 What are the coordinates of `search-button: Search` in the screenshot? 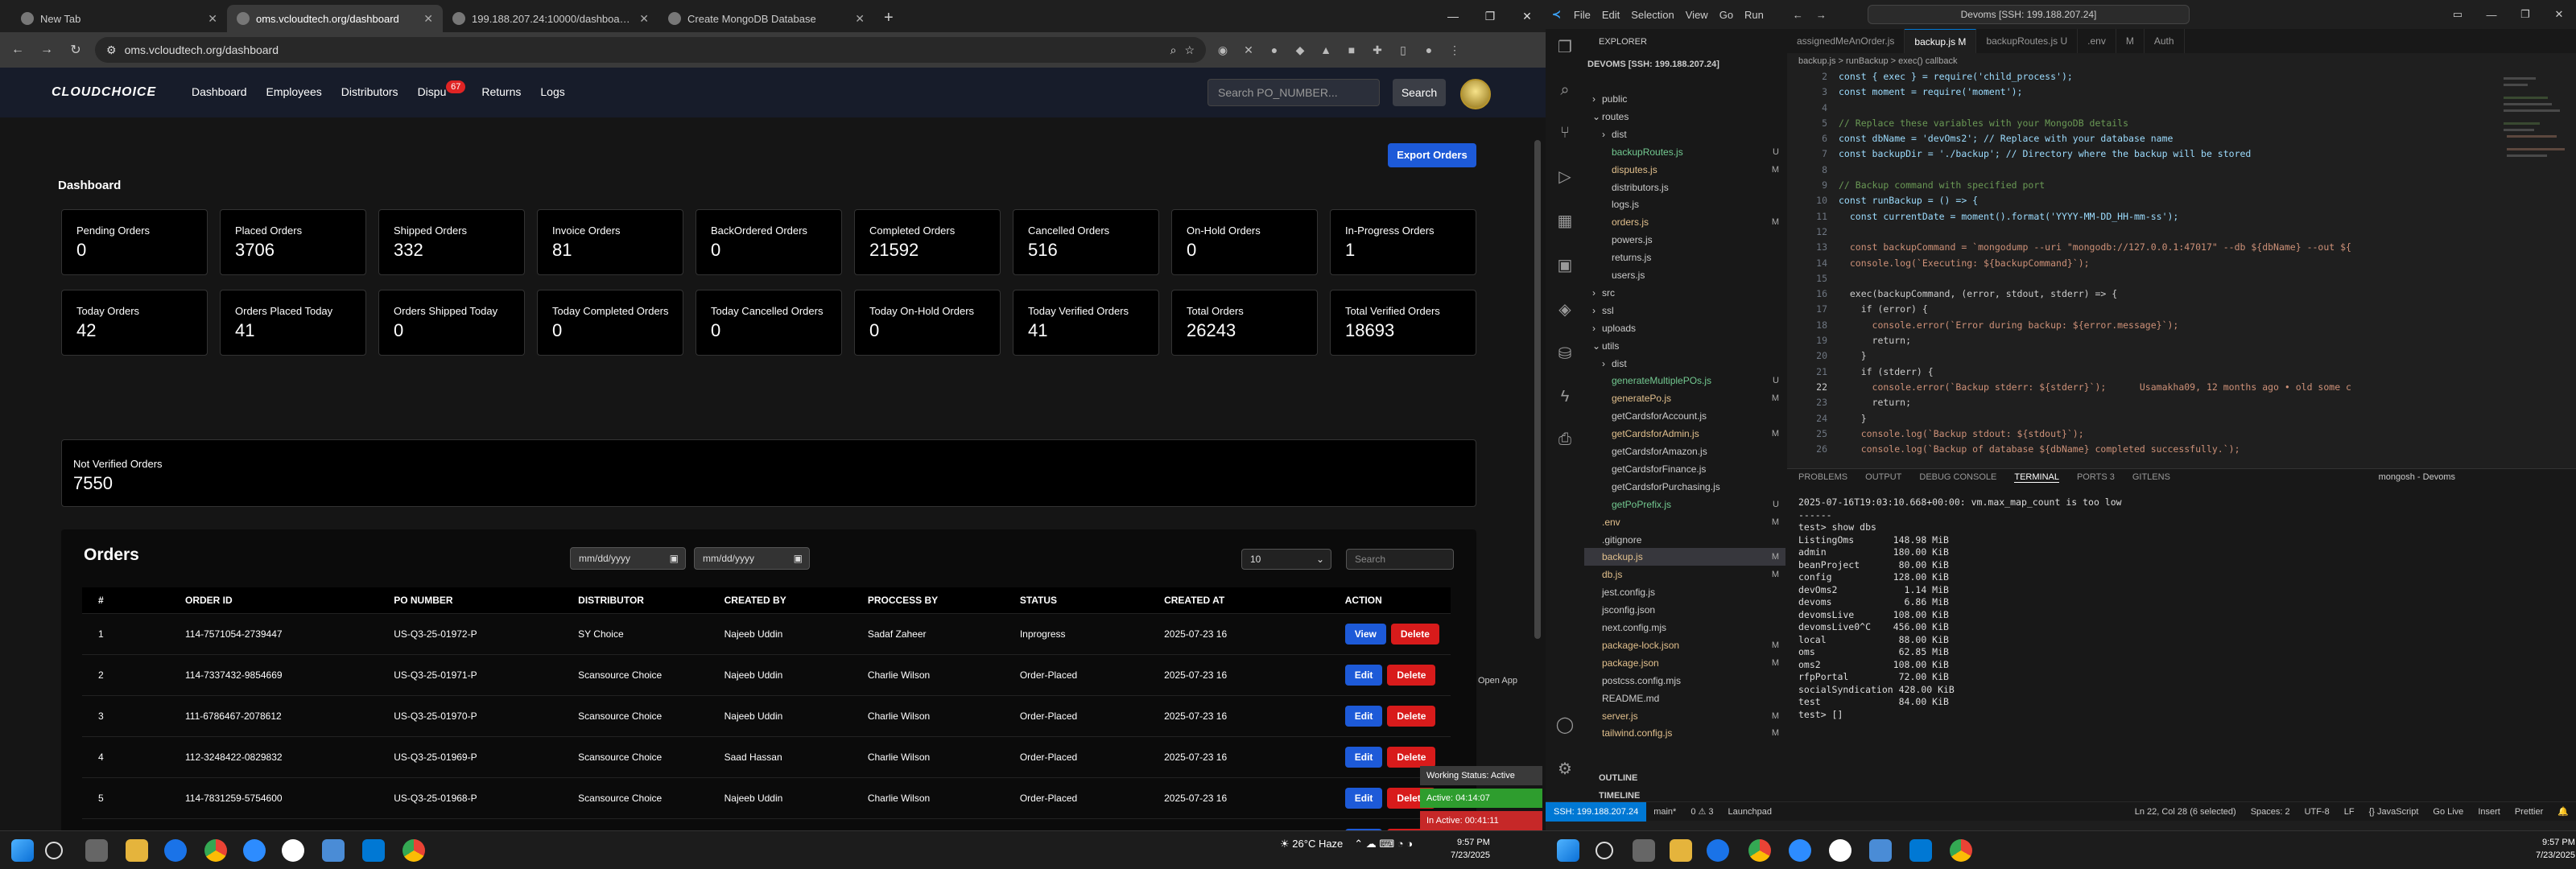 It's located at (1419, 92).